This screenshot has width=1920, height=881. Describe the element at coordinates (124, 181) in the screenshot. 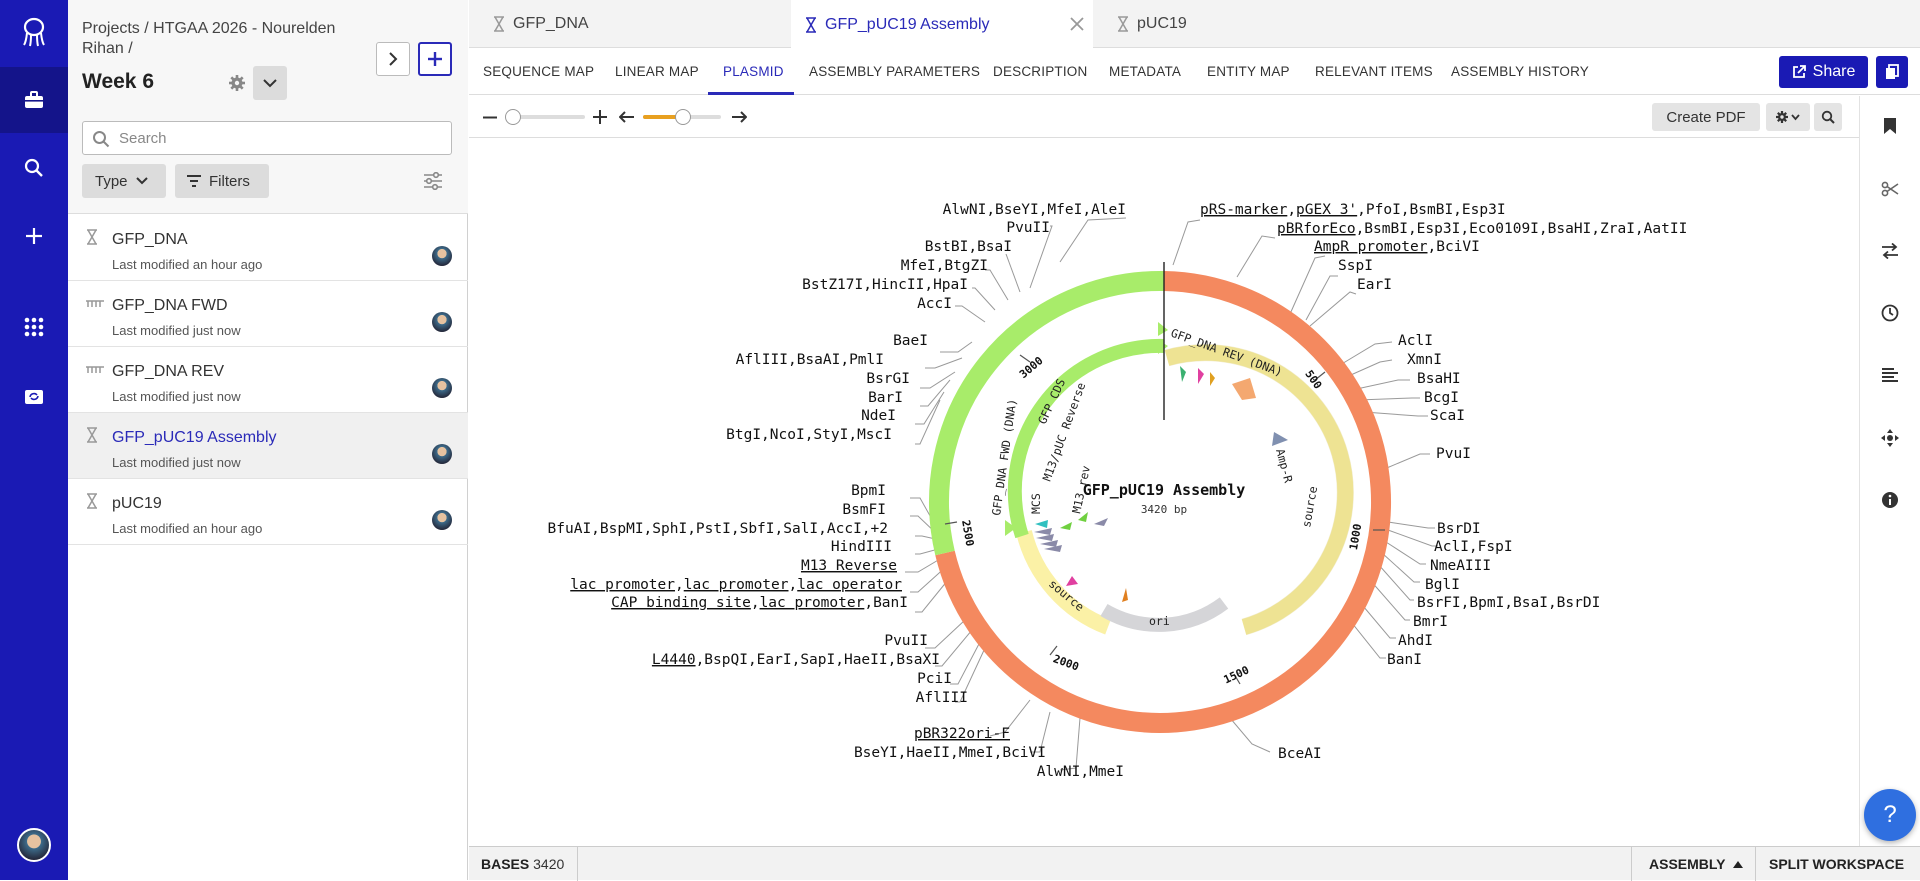

I see `type-dropdown: Type` at that location.